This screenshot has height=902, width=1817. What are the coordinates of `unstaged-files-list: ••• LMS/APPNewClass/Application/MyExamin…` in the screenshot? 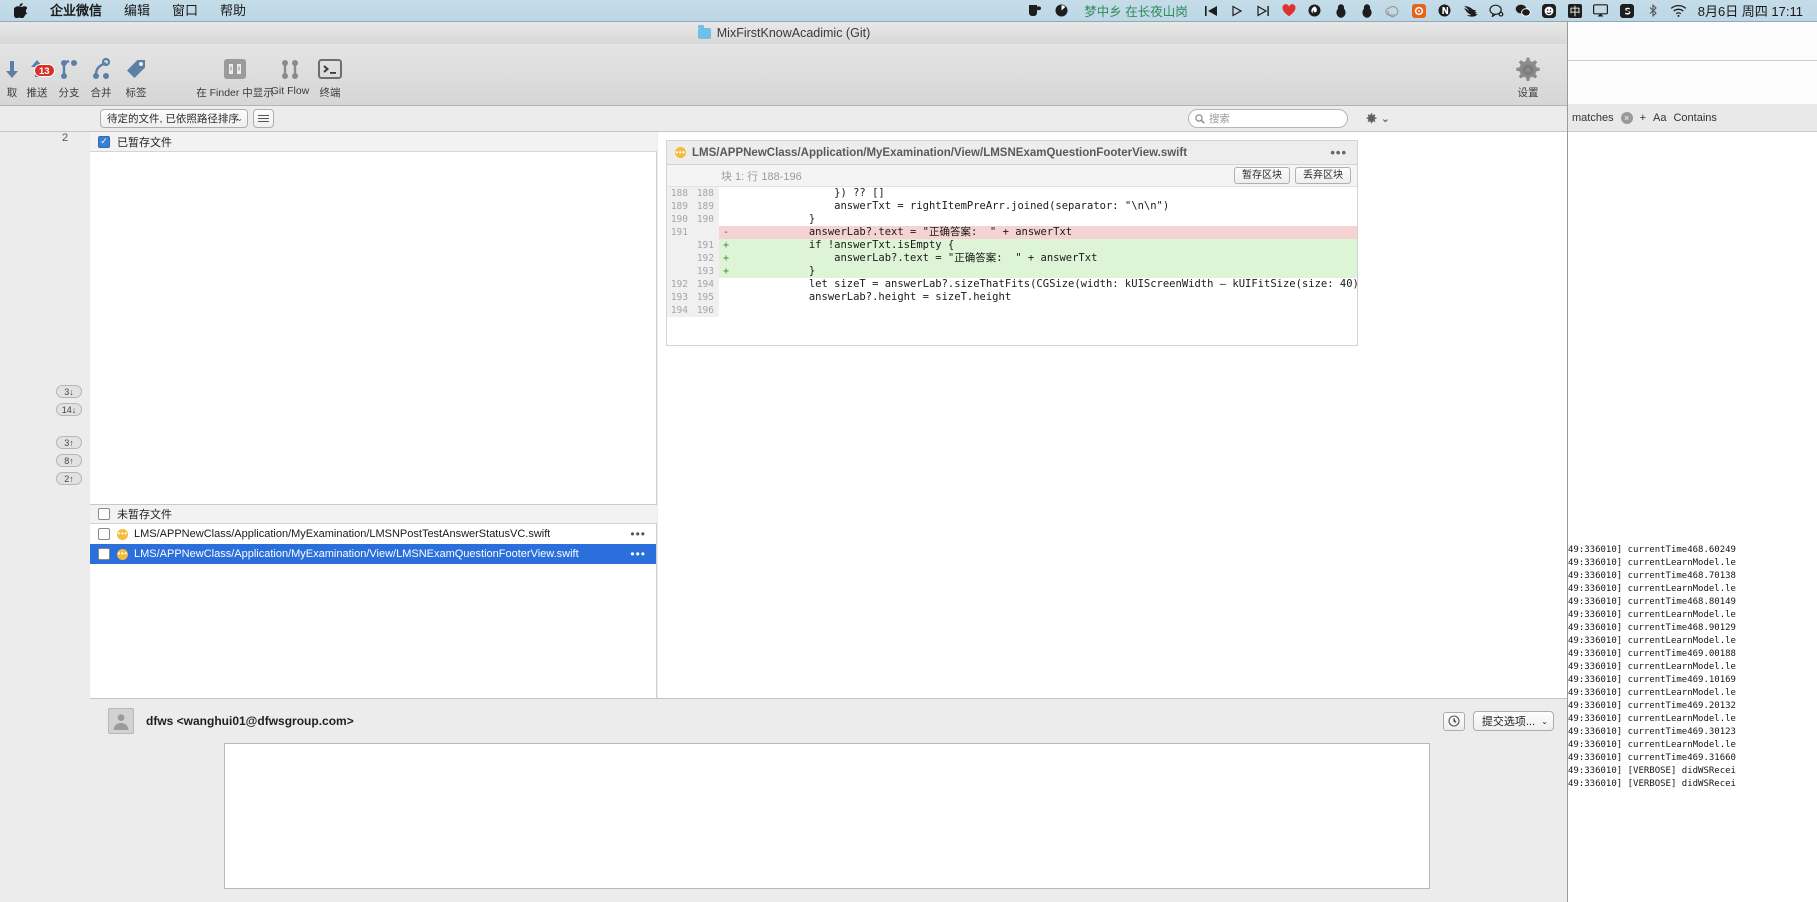 It's located at (373, 611).